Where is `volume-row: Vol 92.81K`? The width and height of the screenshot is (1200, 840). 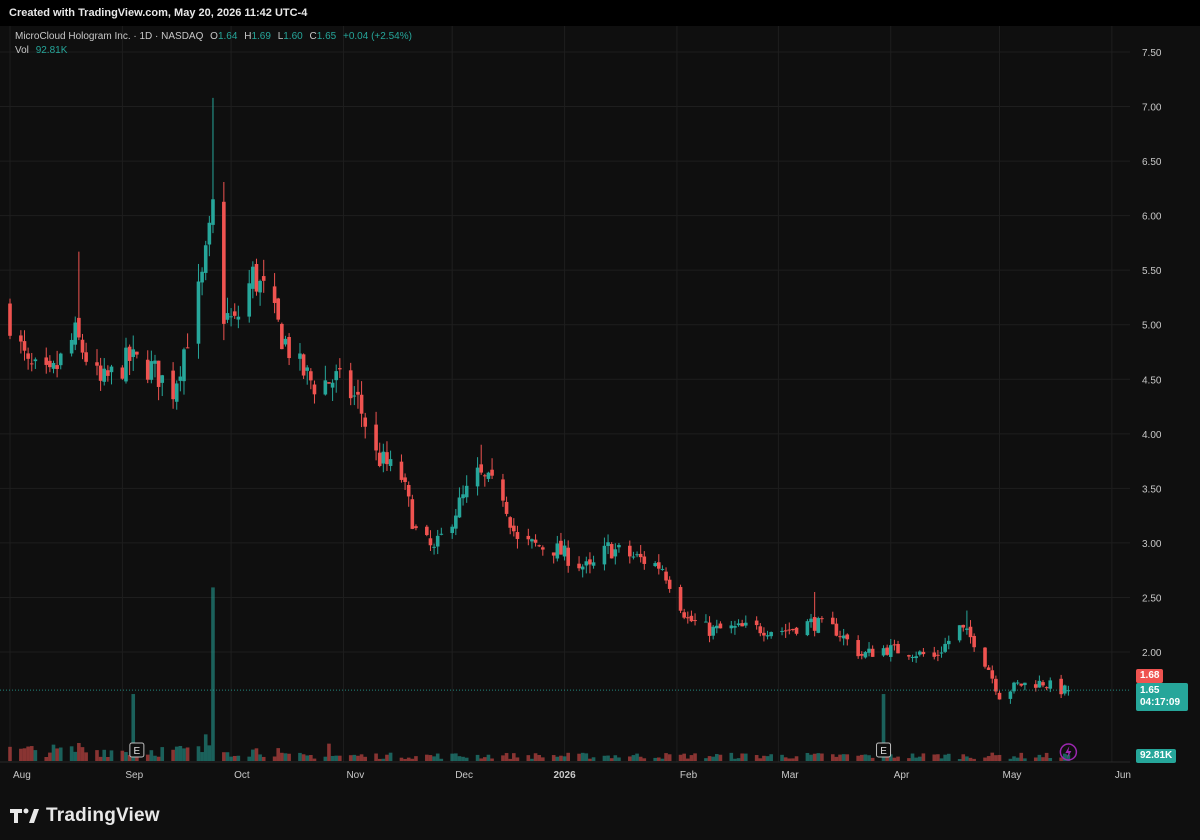
volume-row: Vol 92.81K is located at coordinates (213, 51).